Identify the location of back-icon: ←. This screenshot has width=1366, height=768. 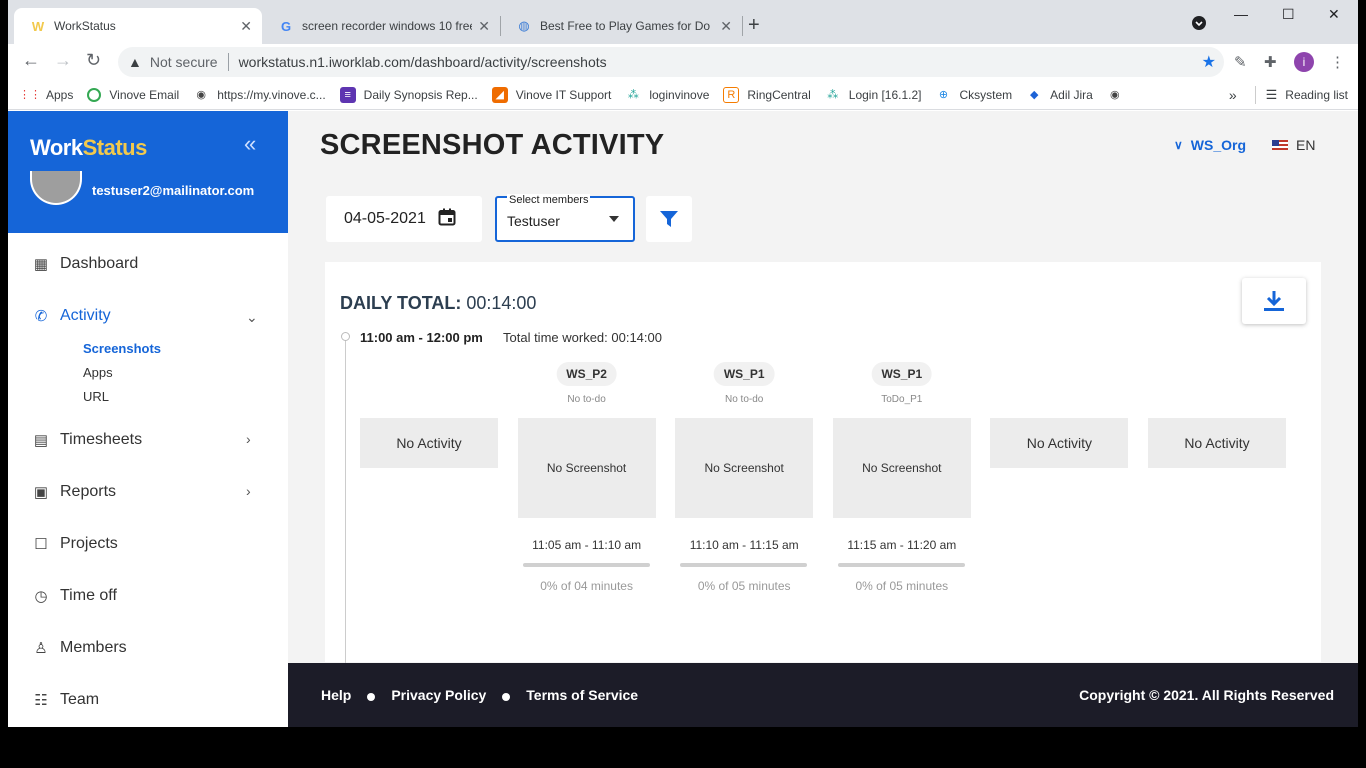
(31, 60).